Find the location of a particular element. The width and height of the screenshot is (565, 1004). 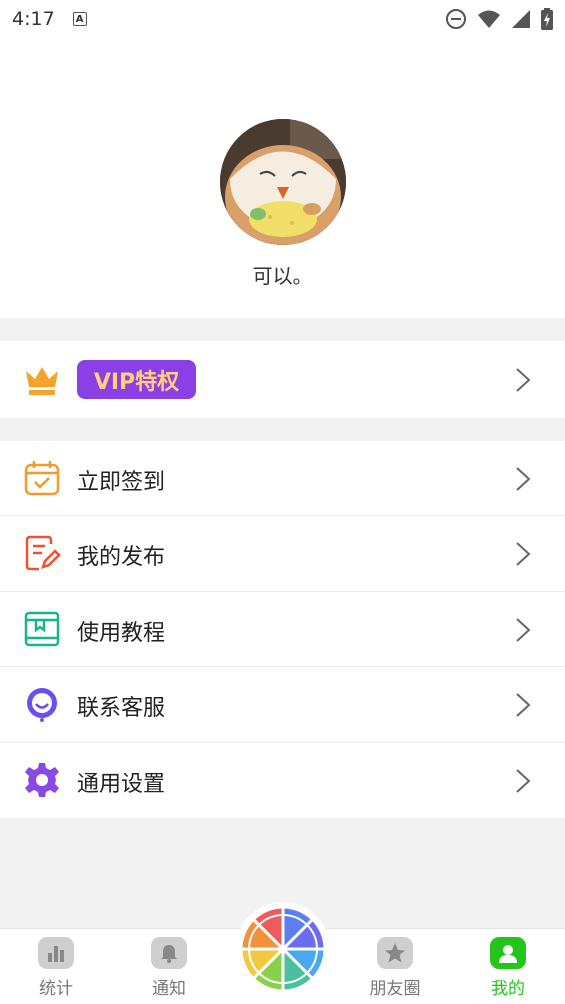

bar-chart-icon is located at coordinates (56, 953).